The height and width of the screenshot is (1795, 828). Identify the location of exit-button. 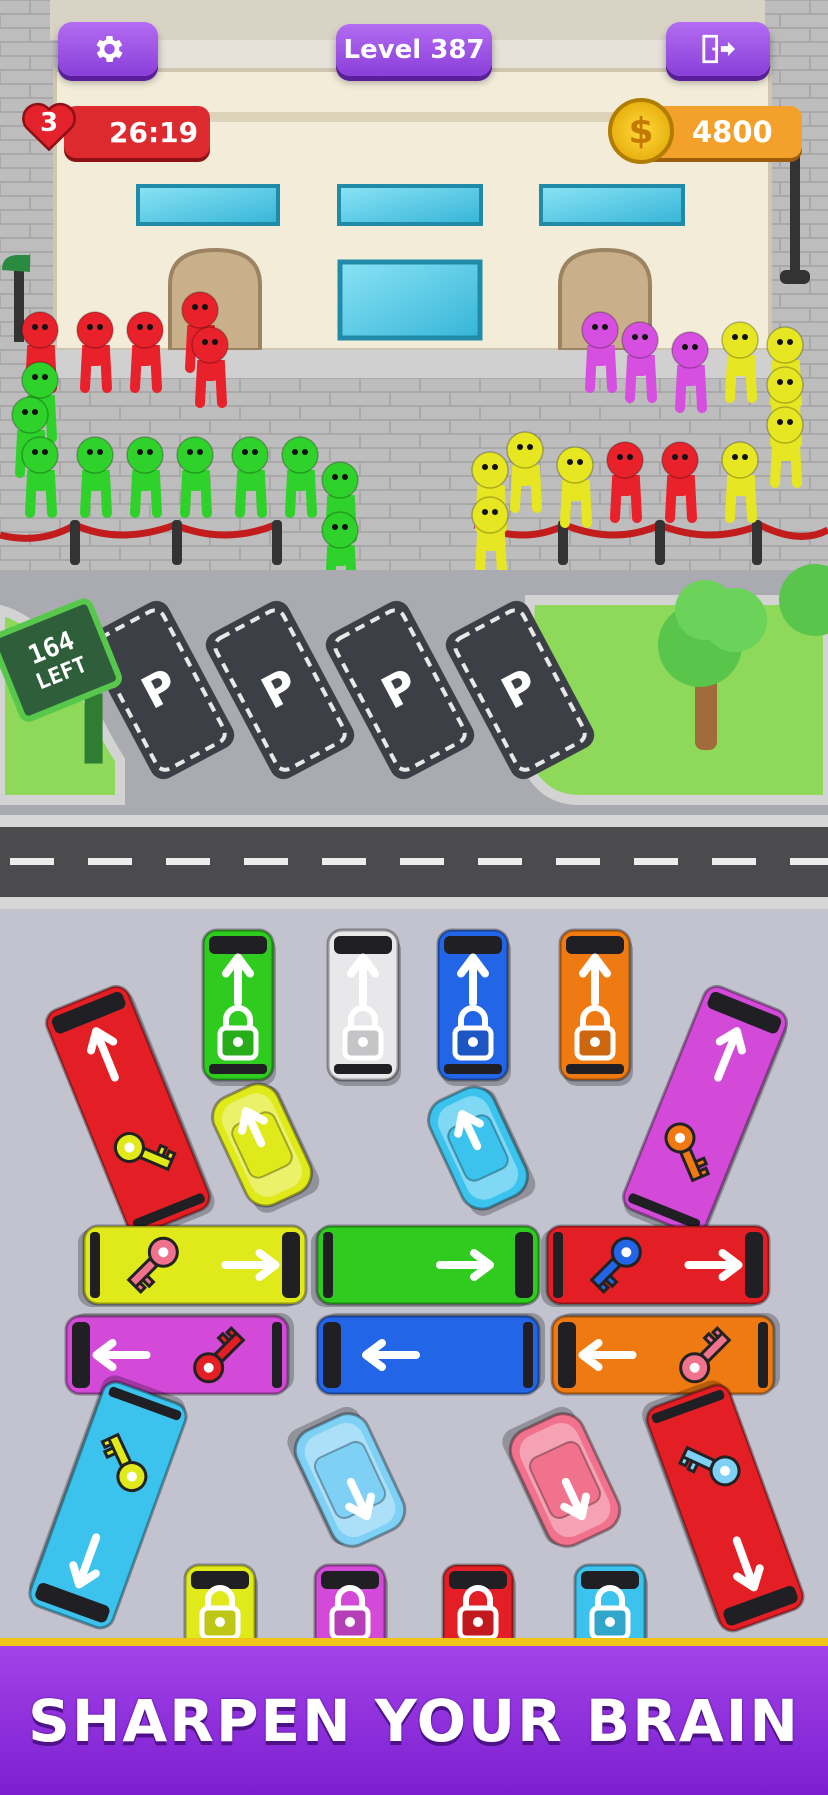
(718, 49).